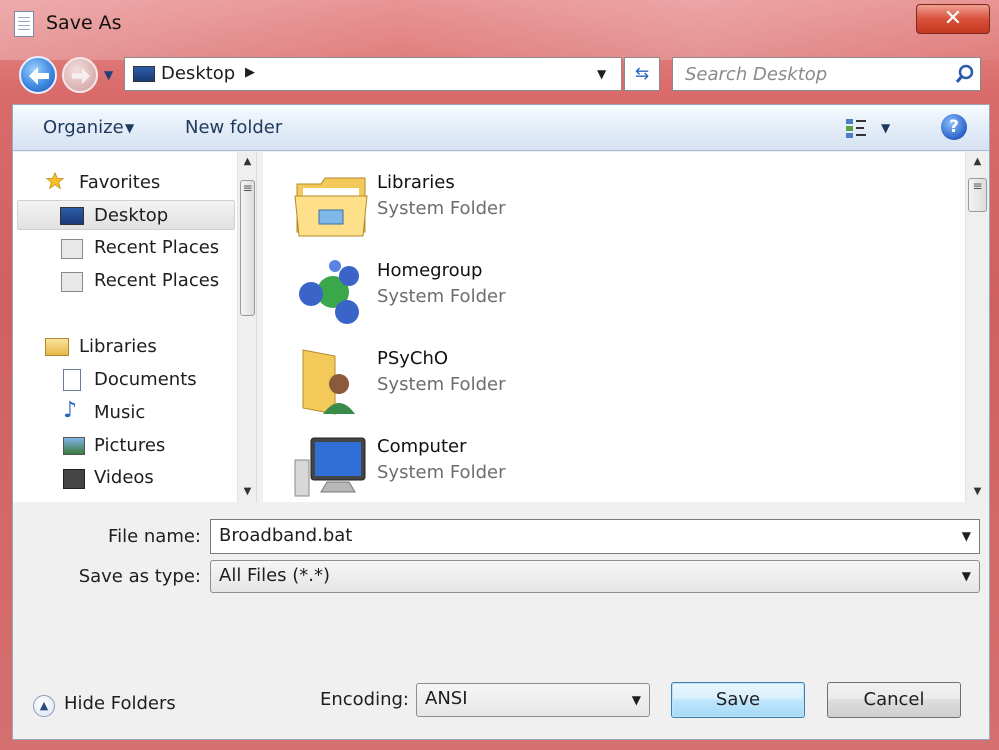  I want to click on filelist-scrollbar: ▲ ▼, so click(977, 327).